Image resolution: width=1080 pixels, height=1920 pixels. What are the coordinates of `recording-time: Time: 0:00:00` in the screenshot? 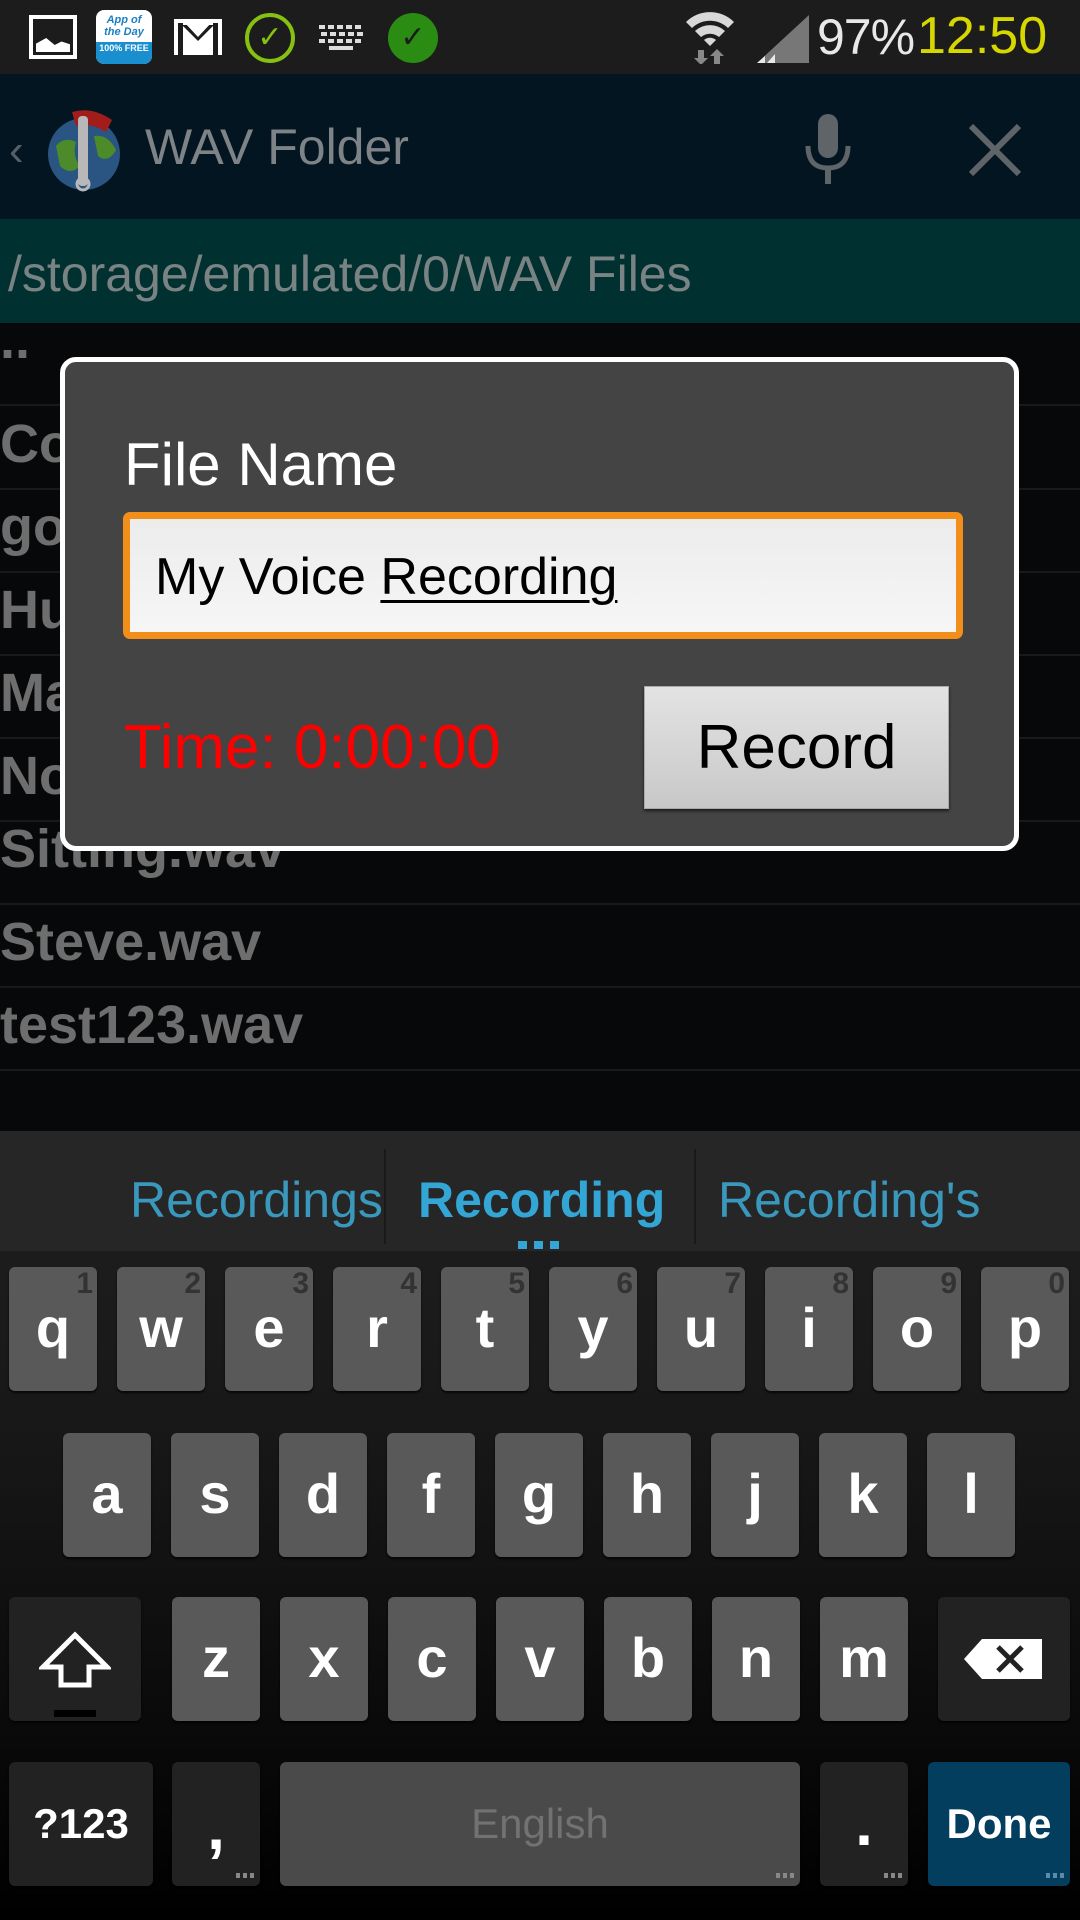 It's located at (312, 747).